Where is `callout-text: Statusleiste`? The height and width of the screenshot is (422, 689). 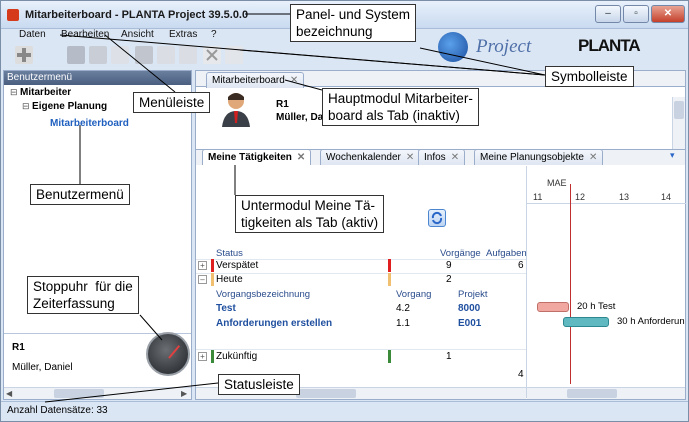
callout-text: Statusleiste is located at coordinates (259, 384).